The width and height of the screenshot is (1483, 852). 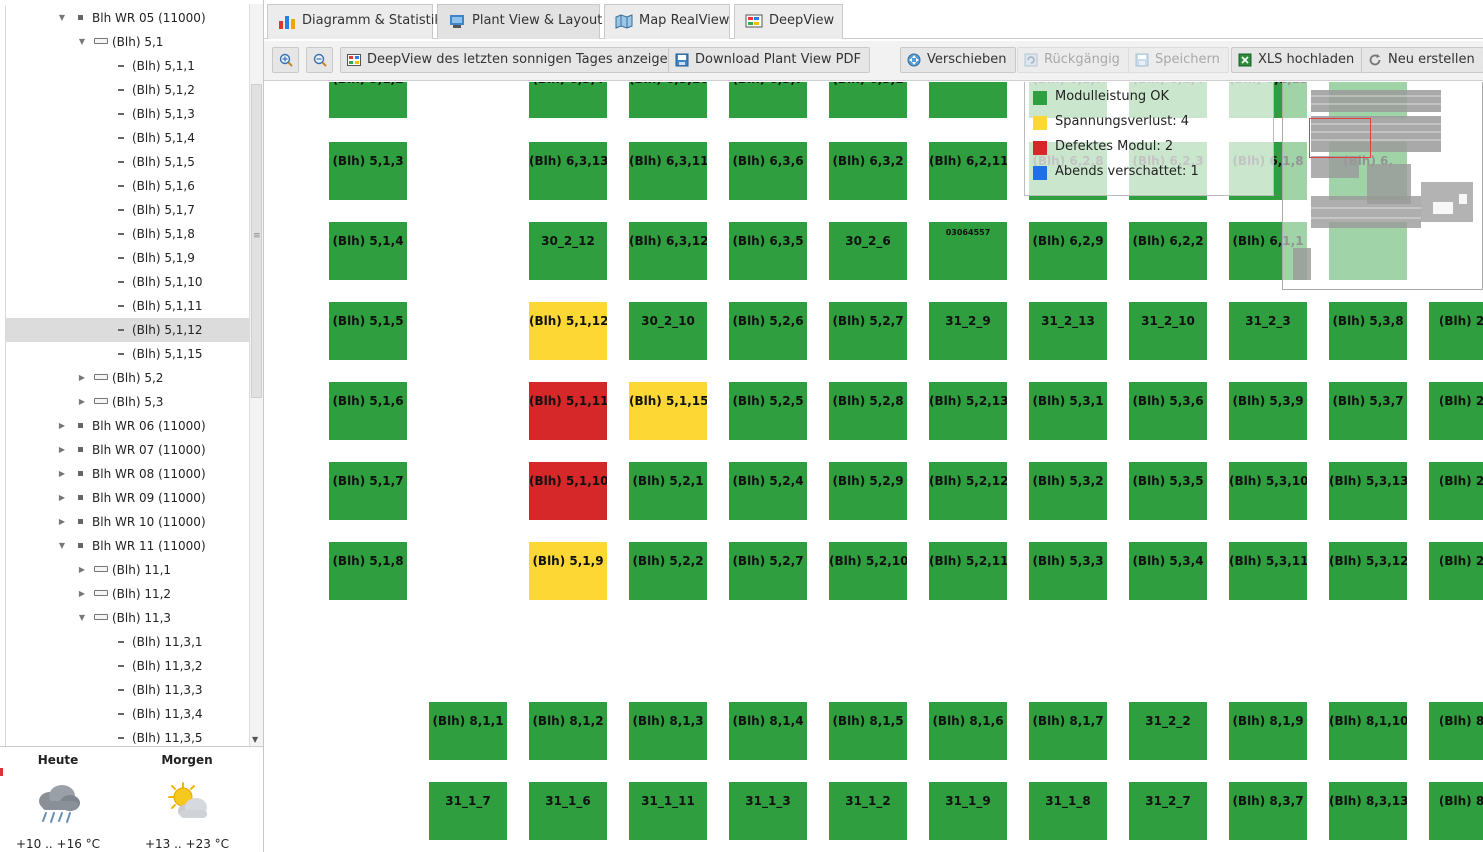 What do you see at coordinates (568, 411) in the screenshot?
I see `pv-module: (Blh) 5,1,11` at bounding box center [568, 411].